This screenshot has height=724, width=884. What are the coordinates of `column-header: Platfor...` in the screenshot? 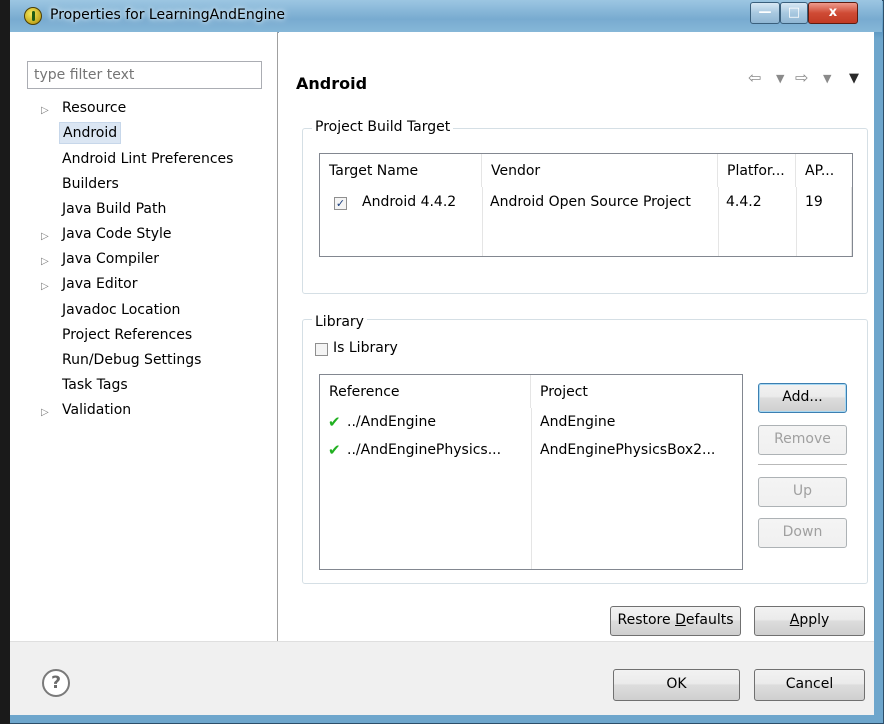 It's located at (757, 170).